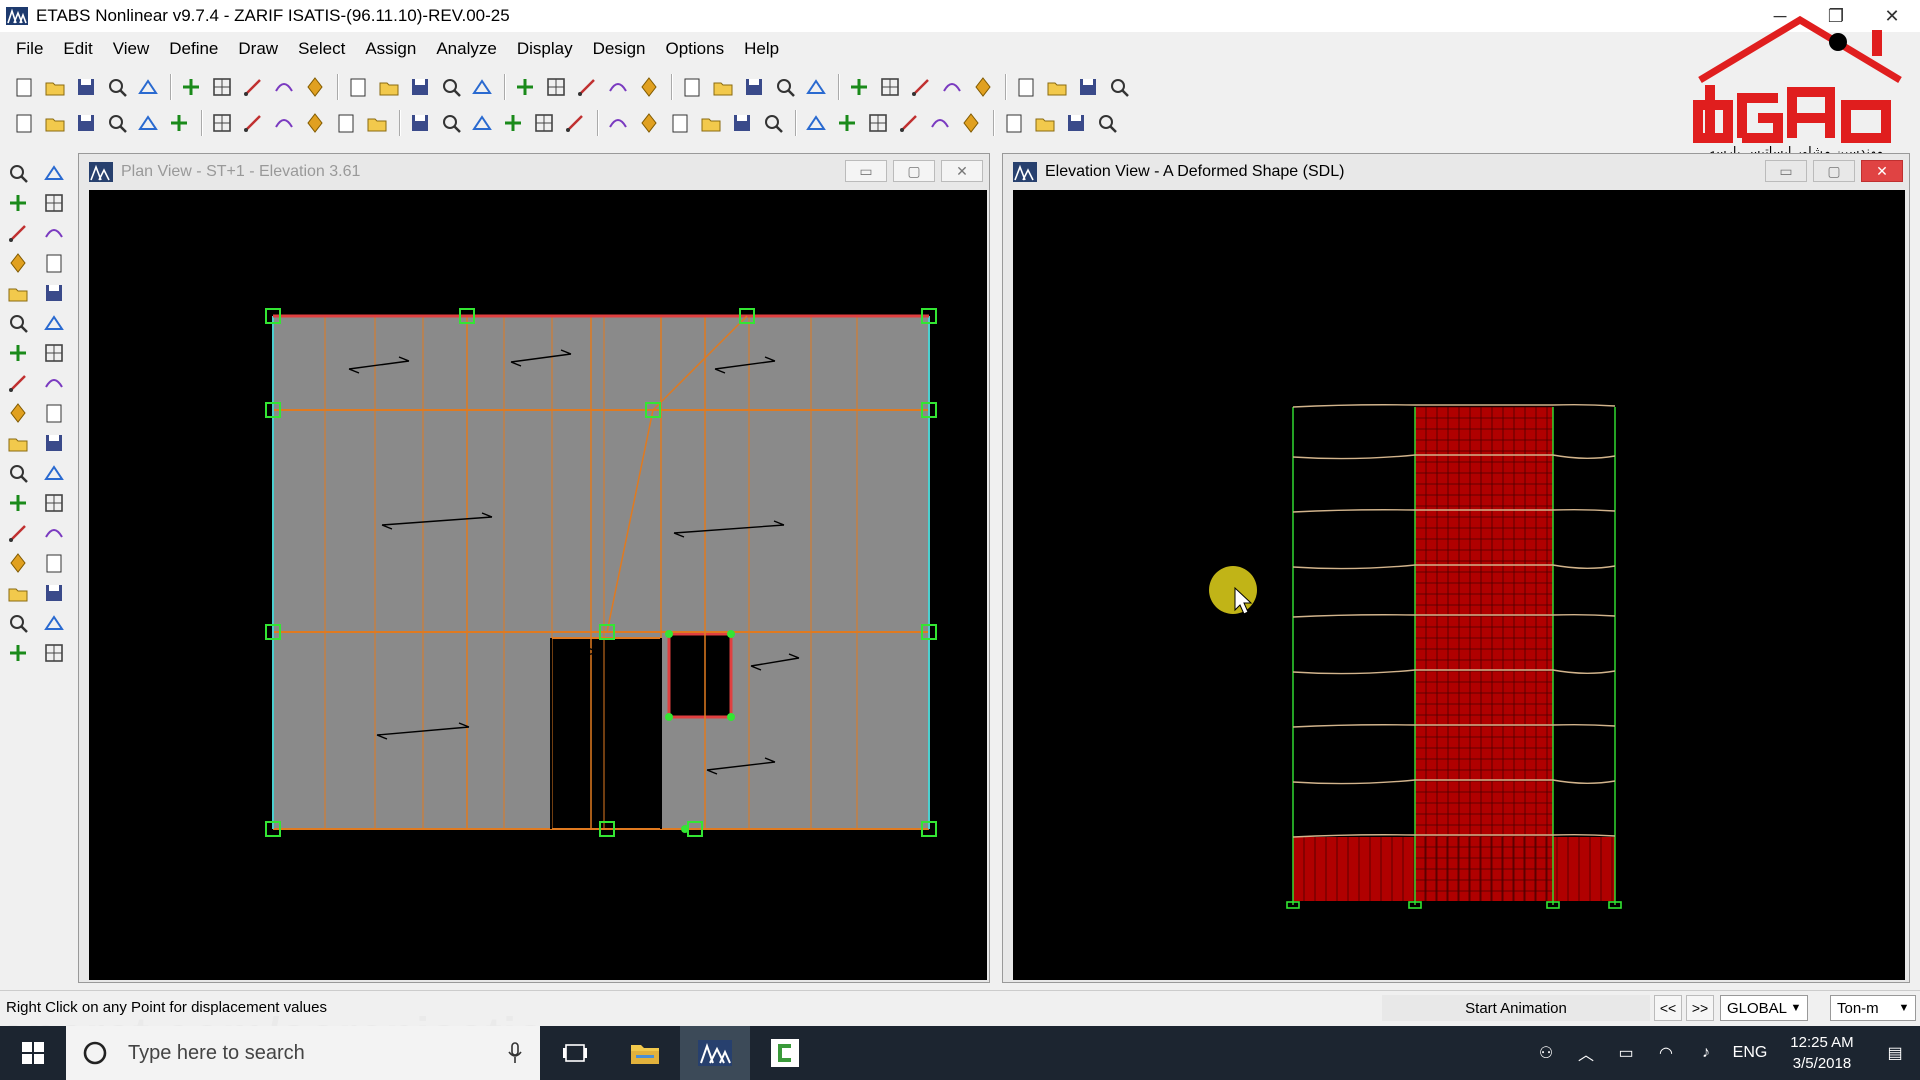  What do you see at coordinates (1873, 1008) in the screenshot?
I see `units-select: Ton-m ▼` at bounding box center [1873, 1008].